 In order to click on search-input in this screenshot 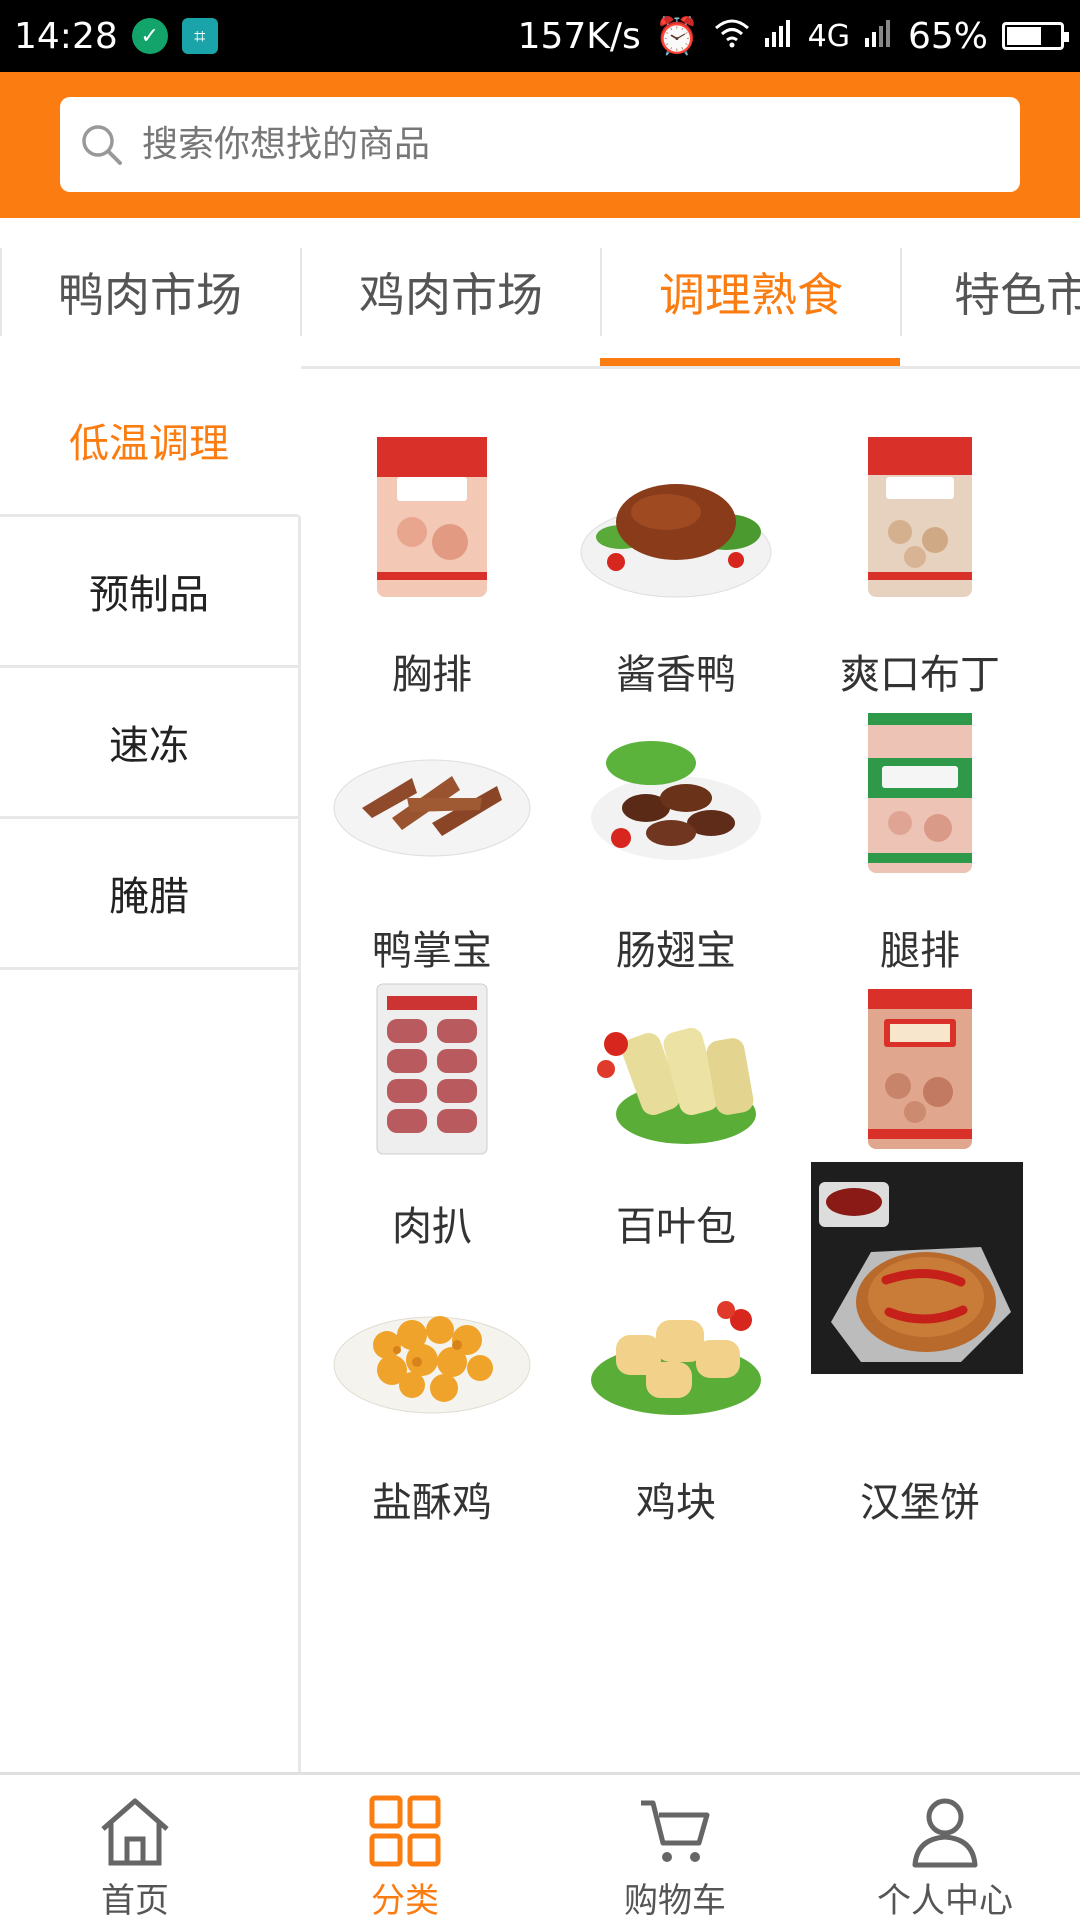, I will do `click(580, 144)`.